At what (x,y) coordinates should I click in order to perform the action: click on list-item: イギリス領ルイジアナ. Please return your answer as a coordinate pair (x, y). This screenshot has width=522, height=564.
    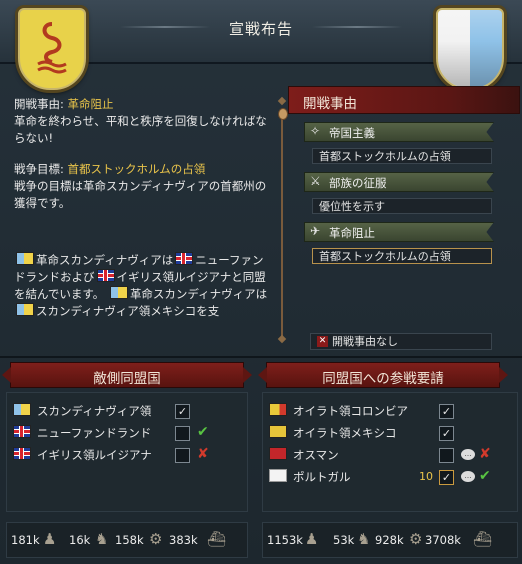
    Looking at the image, I should click on (81, 455).